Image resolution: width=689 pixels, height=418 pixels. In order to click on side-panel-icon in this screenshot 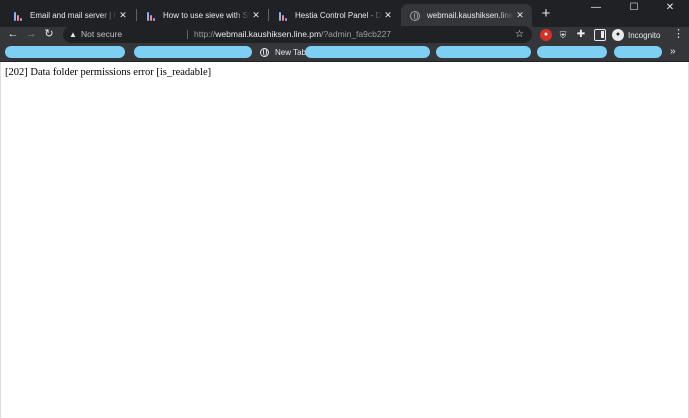, I will do `click(600, 35)`.